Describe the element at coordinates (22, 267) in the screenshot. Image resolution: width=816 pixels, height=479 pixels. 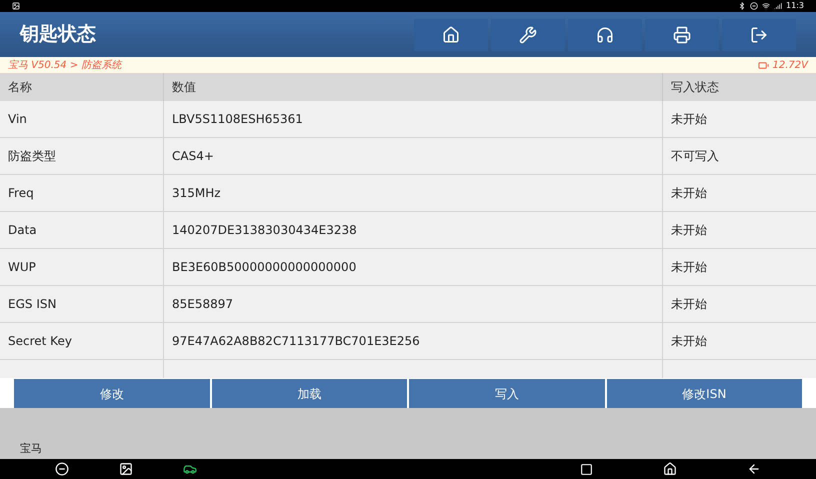
I see `table-cell-text: WUP` at that location.